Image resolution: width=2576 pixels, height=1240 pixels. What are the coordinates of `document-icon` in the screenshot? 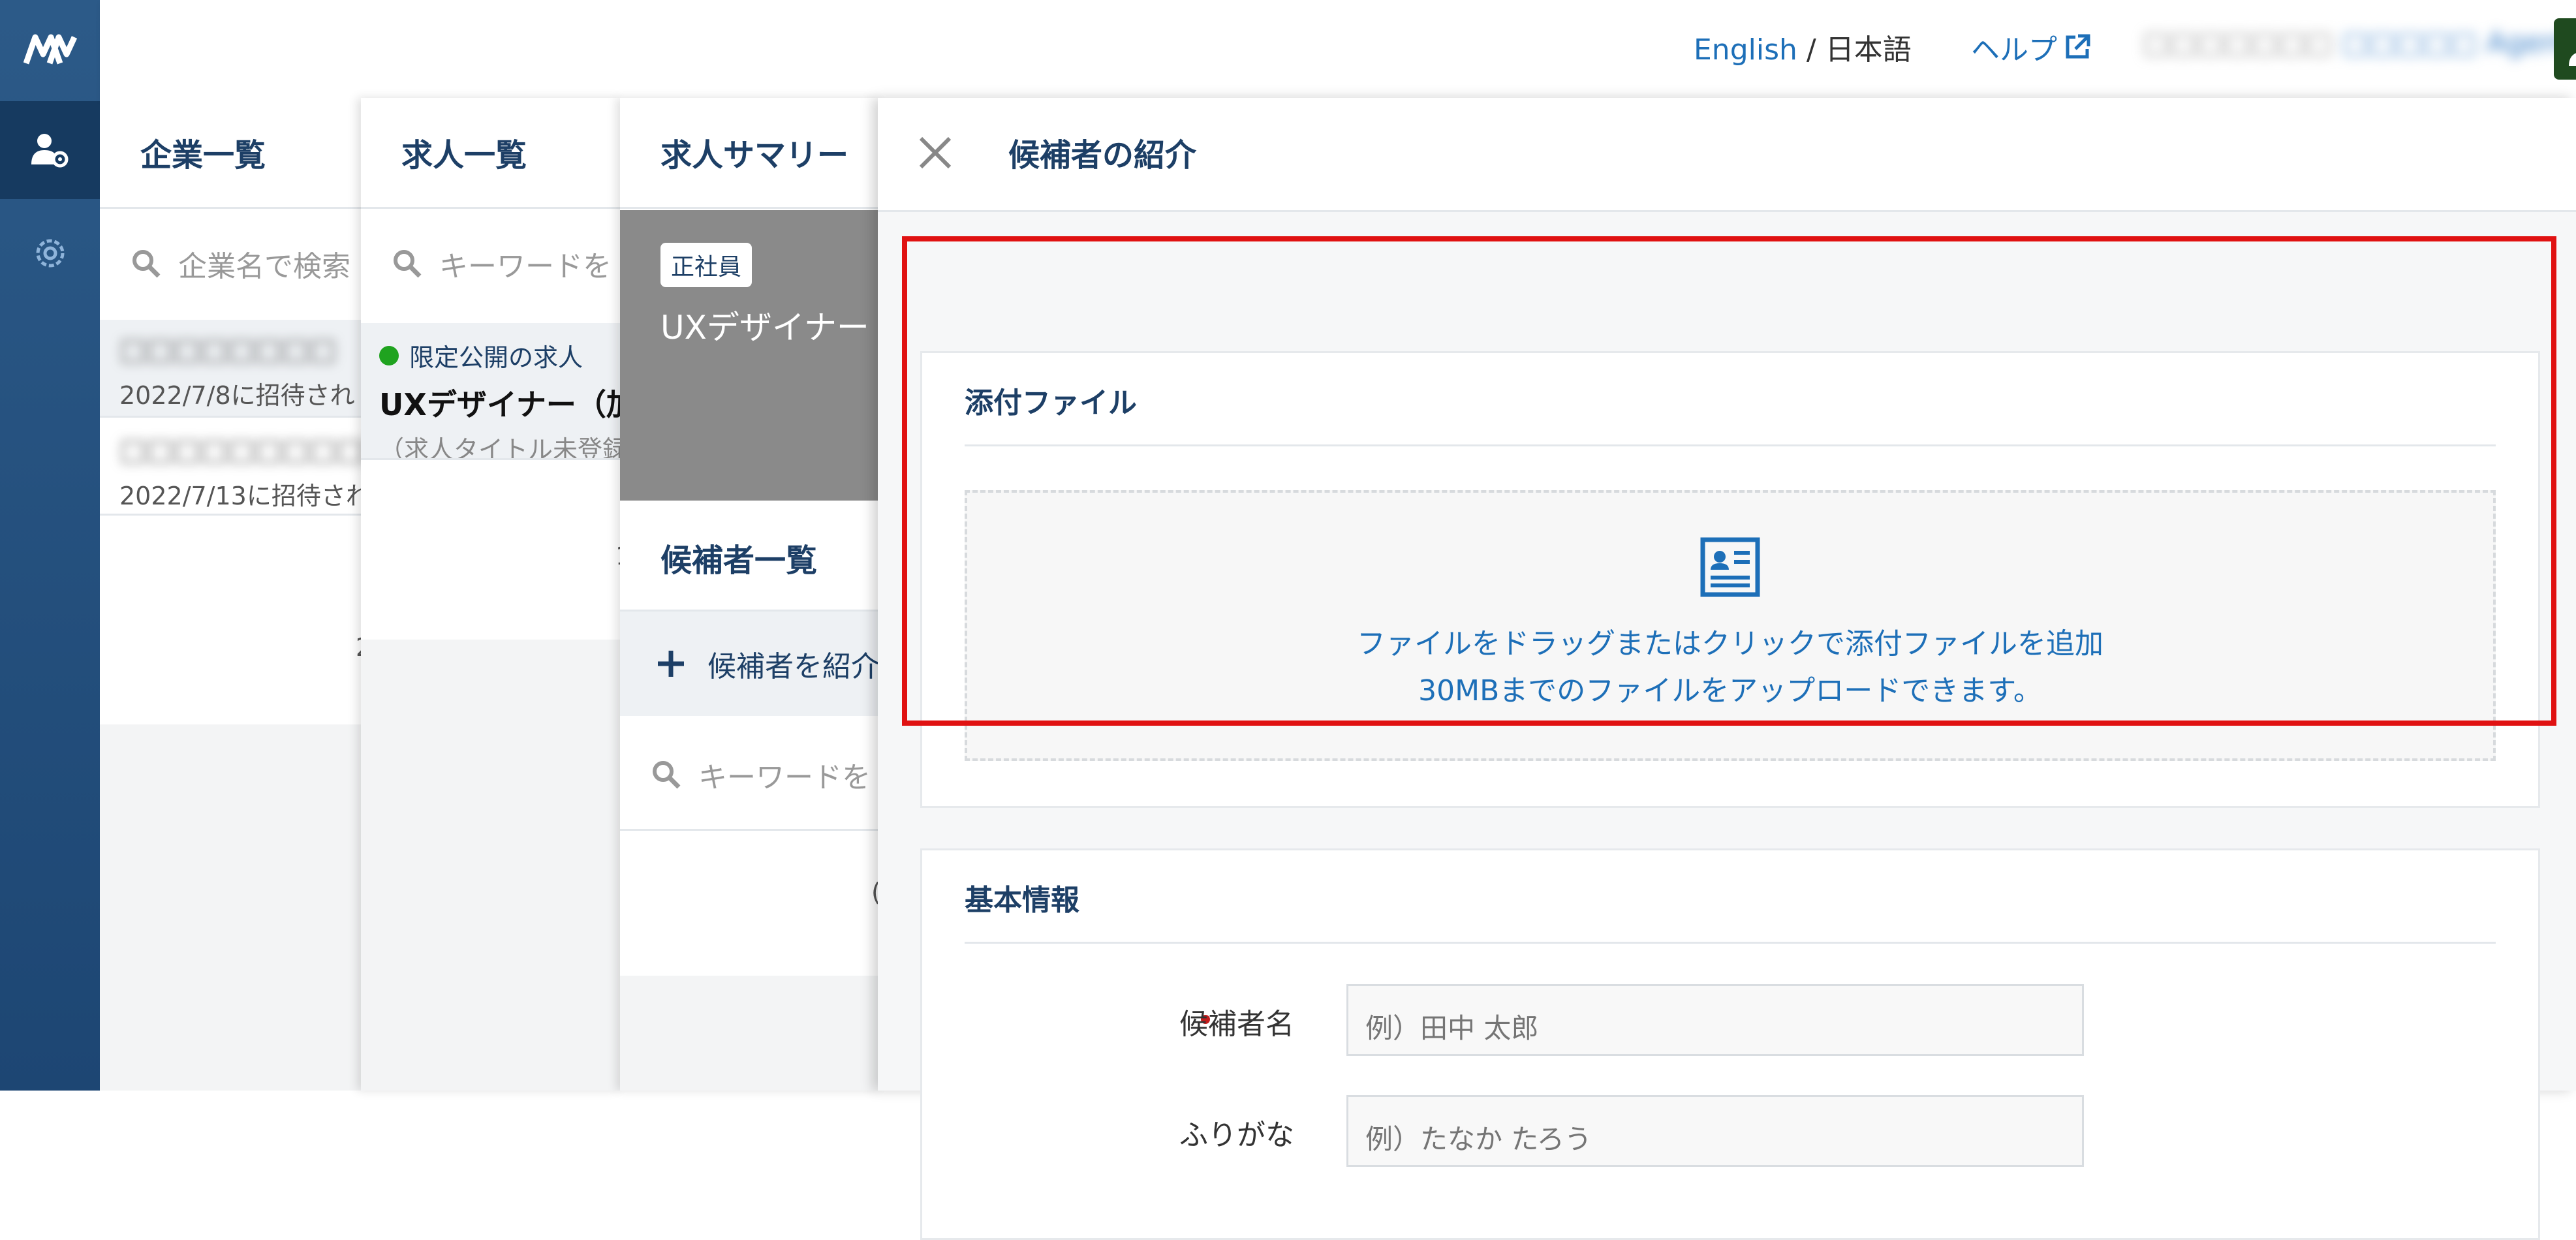 It's located at (1730, 567).